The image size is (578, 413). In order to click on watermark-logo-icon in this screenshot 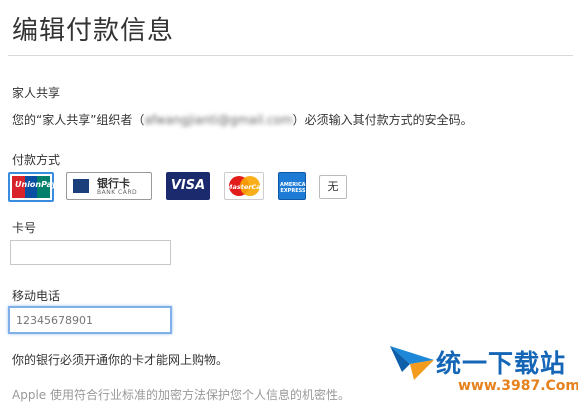, I will do `click(412, 363)`.